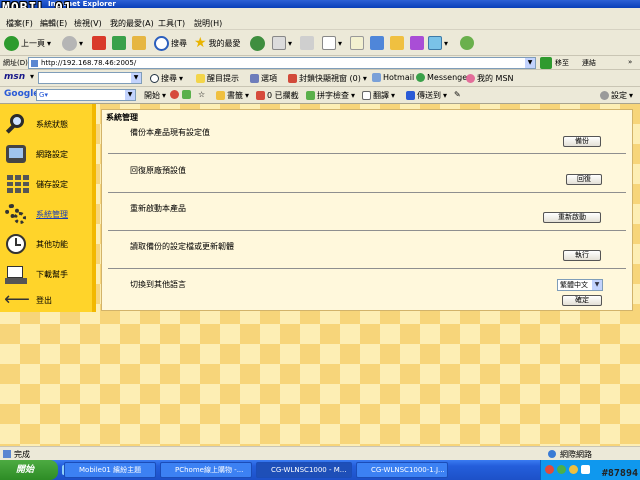 The image size is (640, 480). I want to click on sidebar-item-label: 其他功能, so click(52, 244).